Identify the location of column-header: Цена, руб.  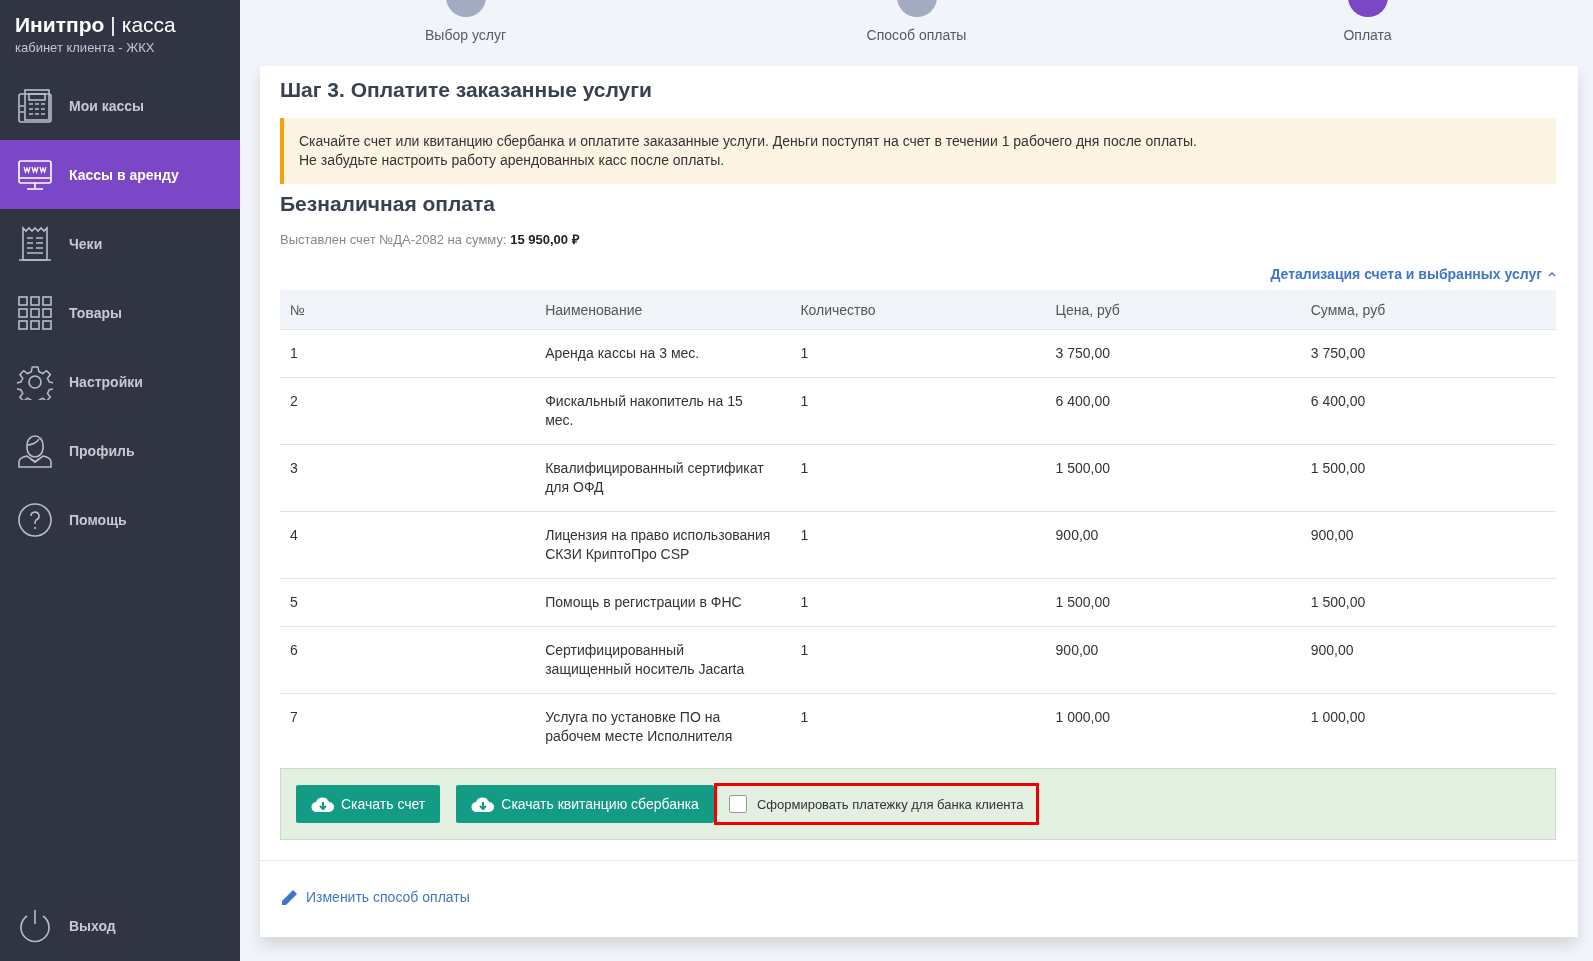
(1173, 310).